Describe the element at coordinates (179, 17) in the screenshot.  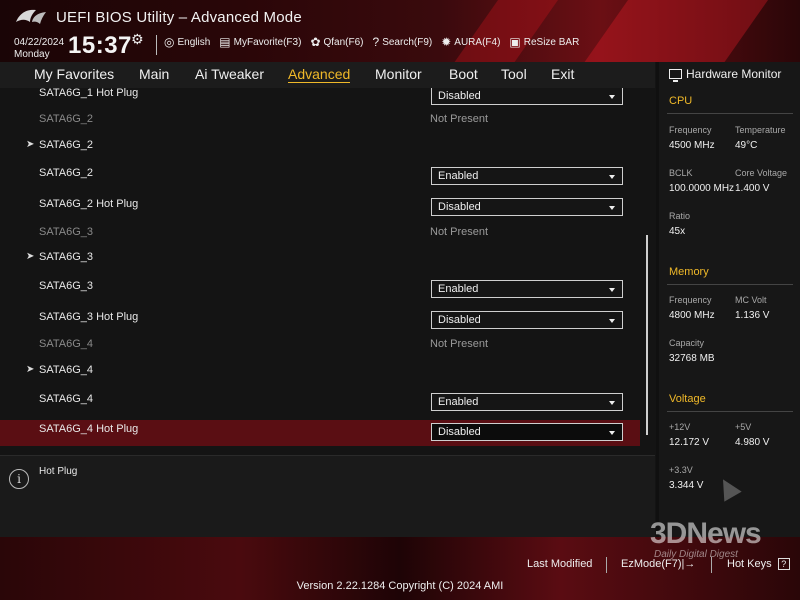
I see `page-title: UEFI BIOS Utility – Advanced Mode` at that location.